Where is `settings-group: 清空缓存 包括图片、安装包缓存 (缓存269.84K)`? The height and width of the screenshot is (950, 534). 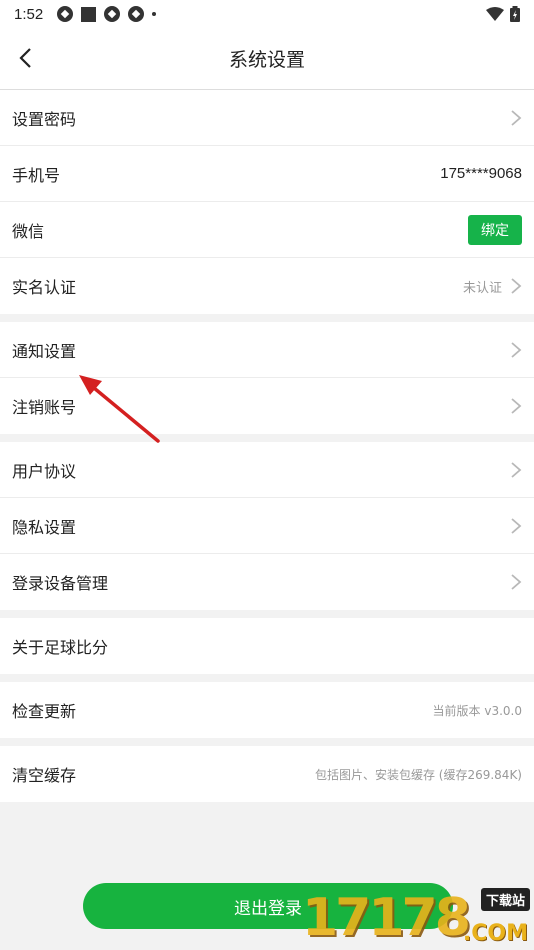 settings-group: 清空缓存 包括图片、安装包缓存 (缓存269.84K) is located at coordinates (267, 774).